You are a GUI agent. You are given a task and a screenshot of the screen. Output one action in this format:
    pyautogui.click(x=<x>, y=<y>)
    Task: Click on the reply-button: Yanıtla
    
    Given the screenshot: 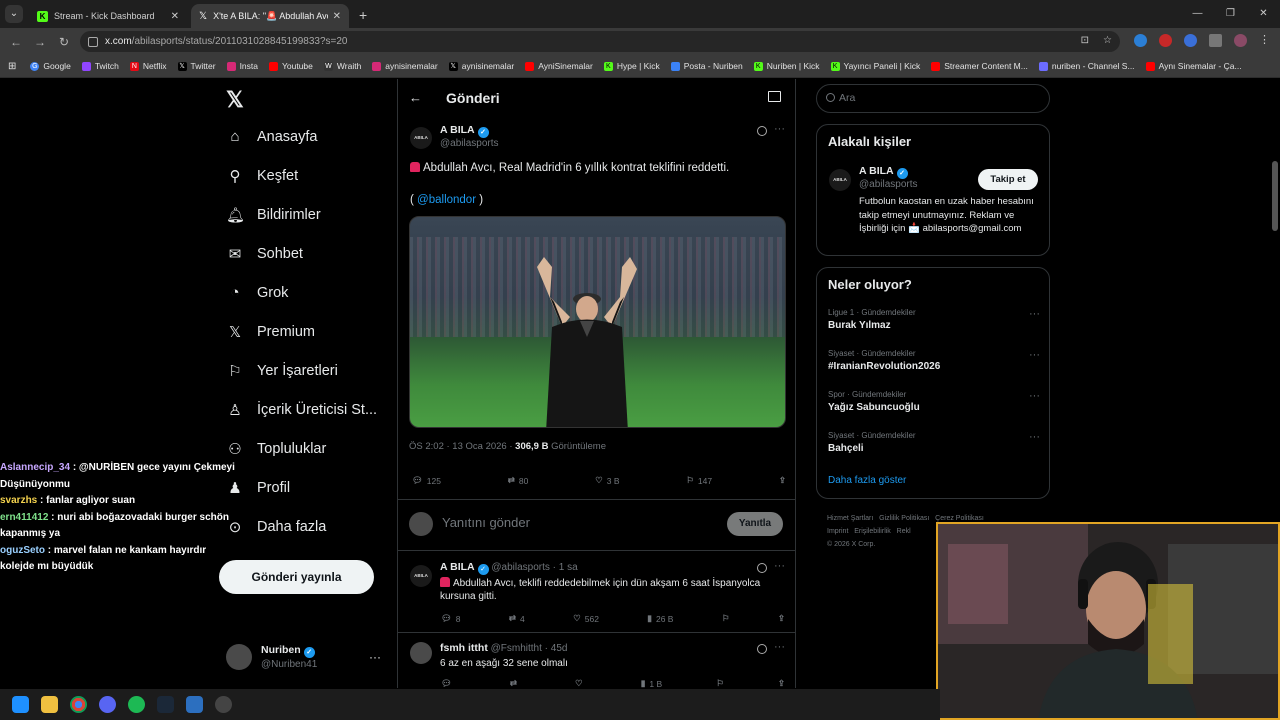 What is the action you would take?
    pyautogui.click(x=755, y=524)
    